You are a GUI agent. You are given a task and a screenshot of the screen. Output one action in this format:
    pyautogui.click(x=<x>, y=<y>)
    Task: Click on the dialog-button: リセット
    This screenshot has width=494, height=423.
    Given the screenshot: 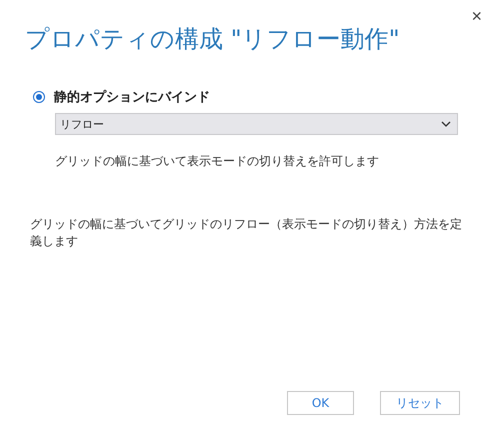 What is the action you would take?
    pyautogui.click(x=420, y=403)
    